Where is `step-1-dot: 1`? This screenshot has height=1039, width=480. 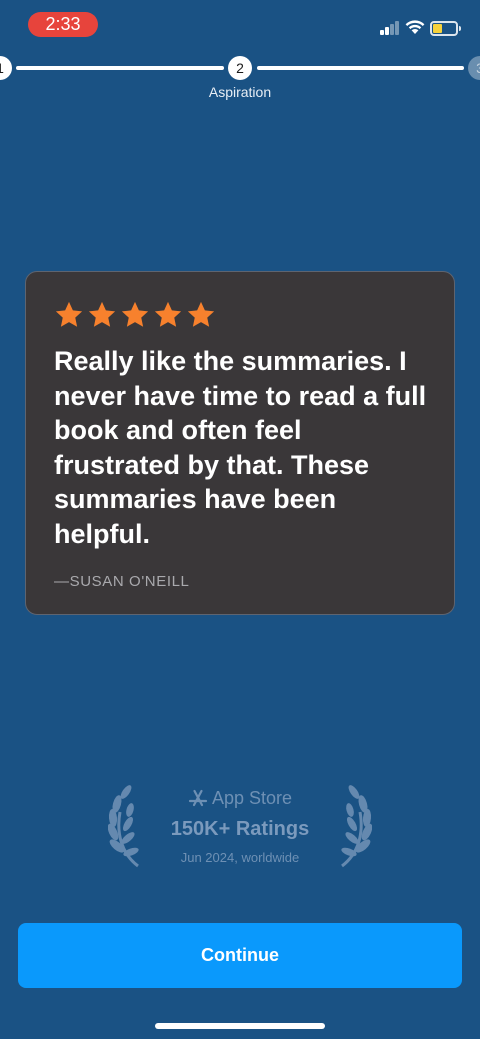 step-1-dot: 1 is located at coordinates (6, 68).